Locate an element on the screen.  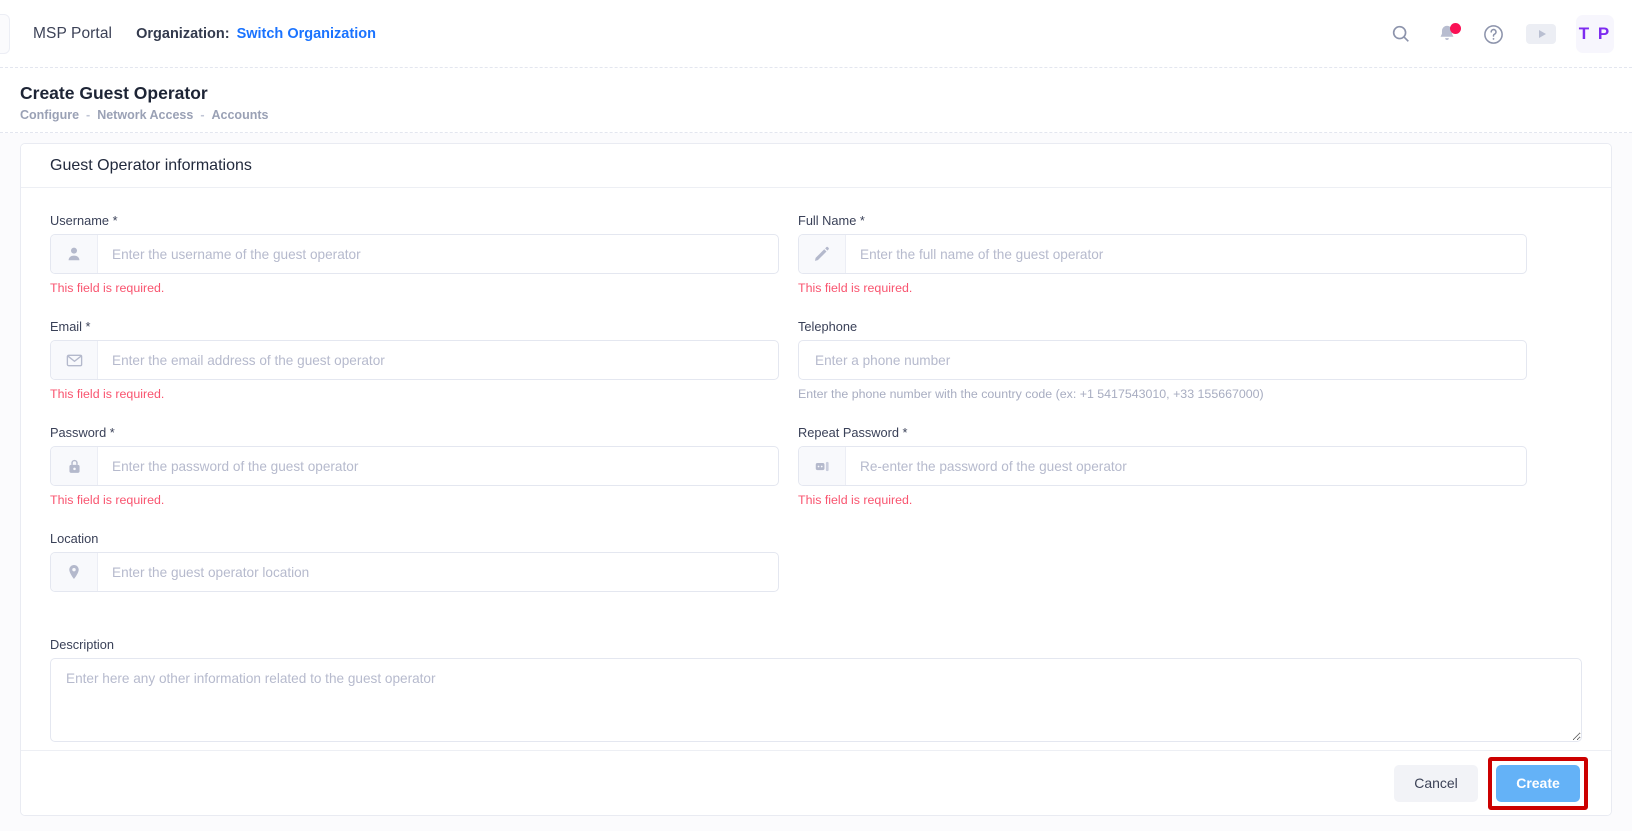
description-label: Description is located at coordinates (82, 644).